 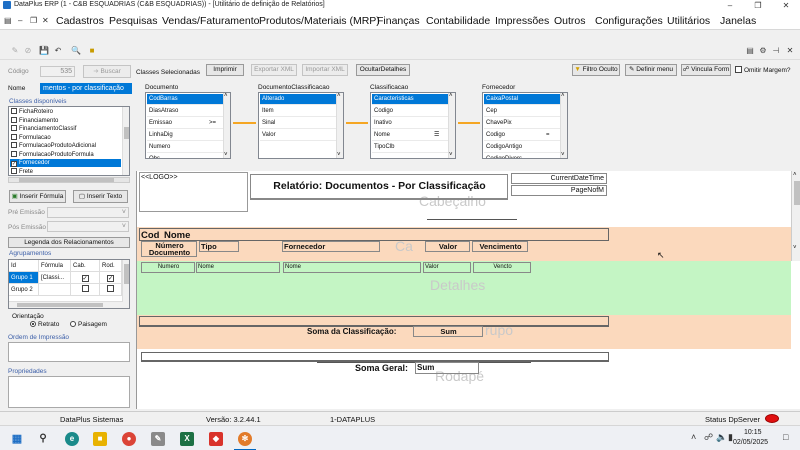 I want to click on imprimir-button: Imprimir, so click(x=225, y=70).